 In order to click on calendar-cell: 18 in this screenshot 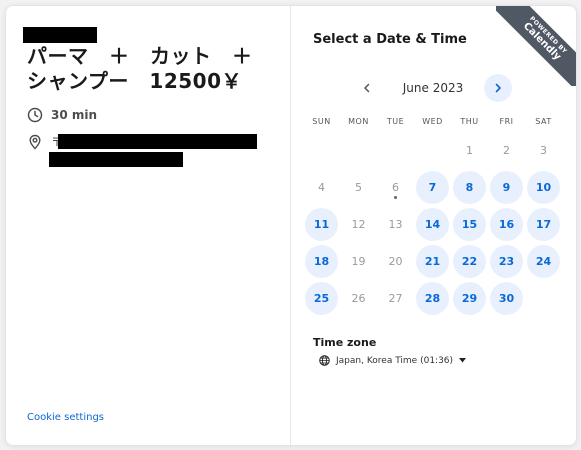, I will do `click(321, 261)`.